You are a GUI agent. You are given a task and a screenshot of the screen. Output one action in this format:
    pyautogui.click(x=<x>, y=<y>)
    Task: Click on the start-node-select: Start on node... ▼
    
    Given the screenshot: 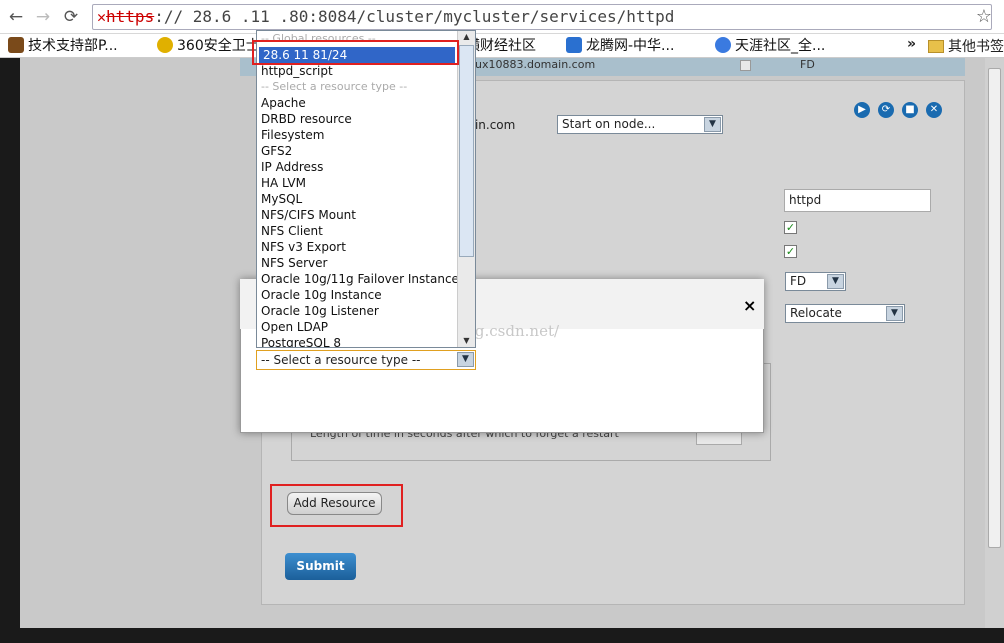 What is the action you would take?
    pyautogui.click(x=640, y=124)
    